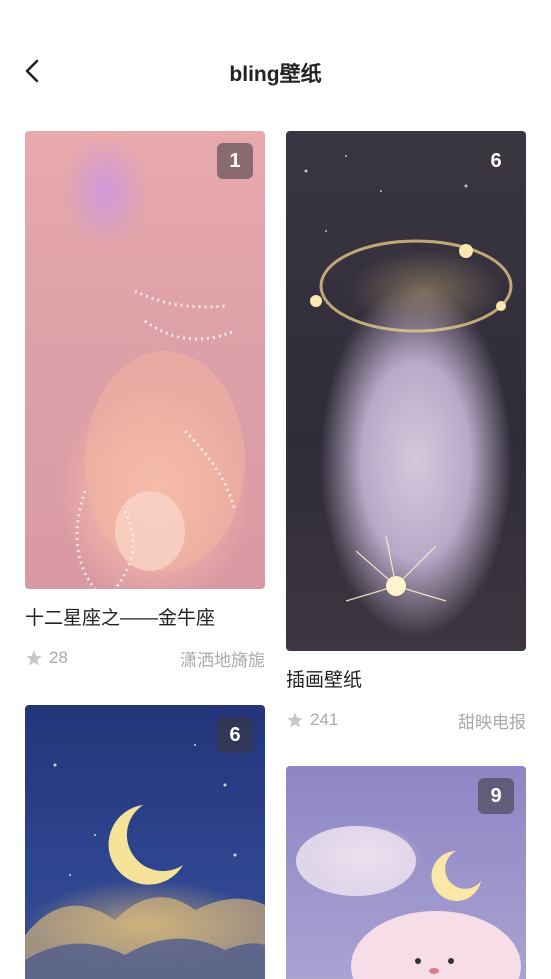 This screenshot has height=979, width=551. I want to click on wallpaper-thumbnail: 9, so click(406, 872).